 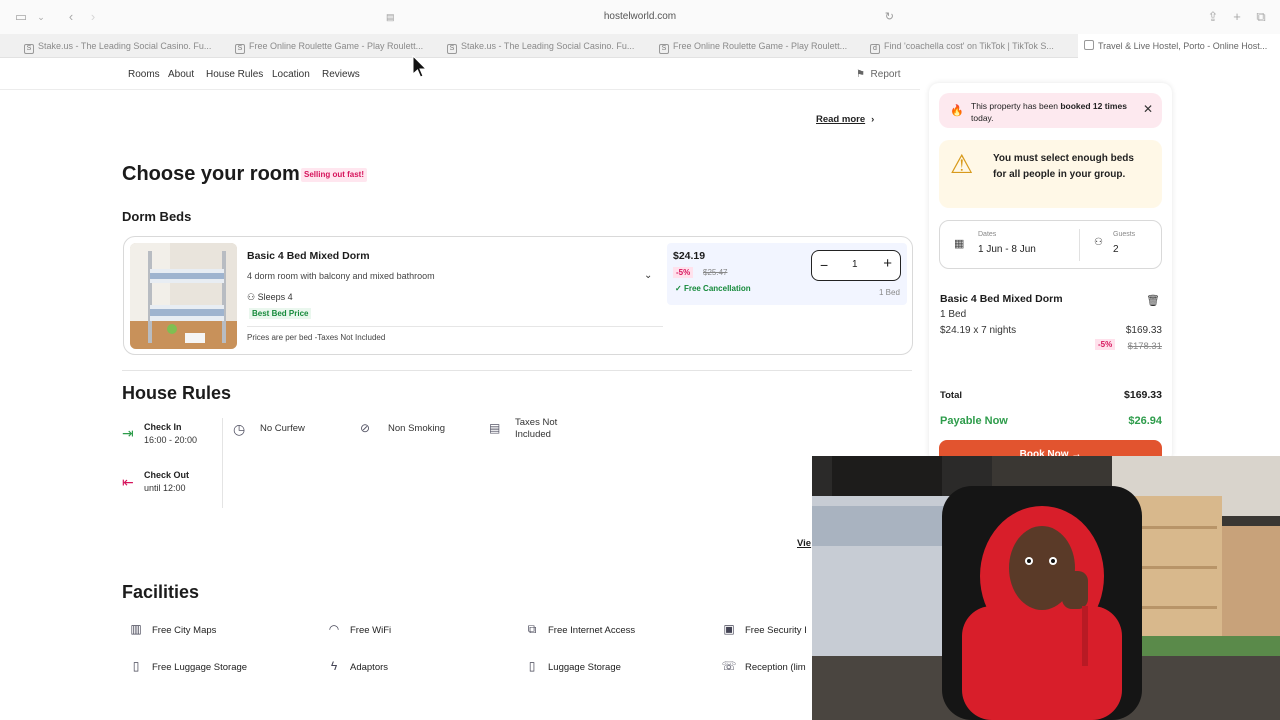 I want to click on nav-about: About, so click(x=181, y=74).